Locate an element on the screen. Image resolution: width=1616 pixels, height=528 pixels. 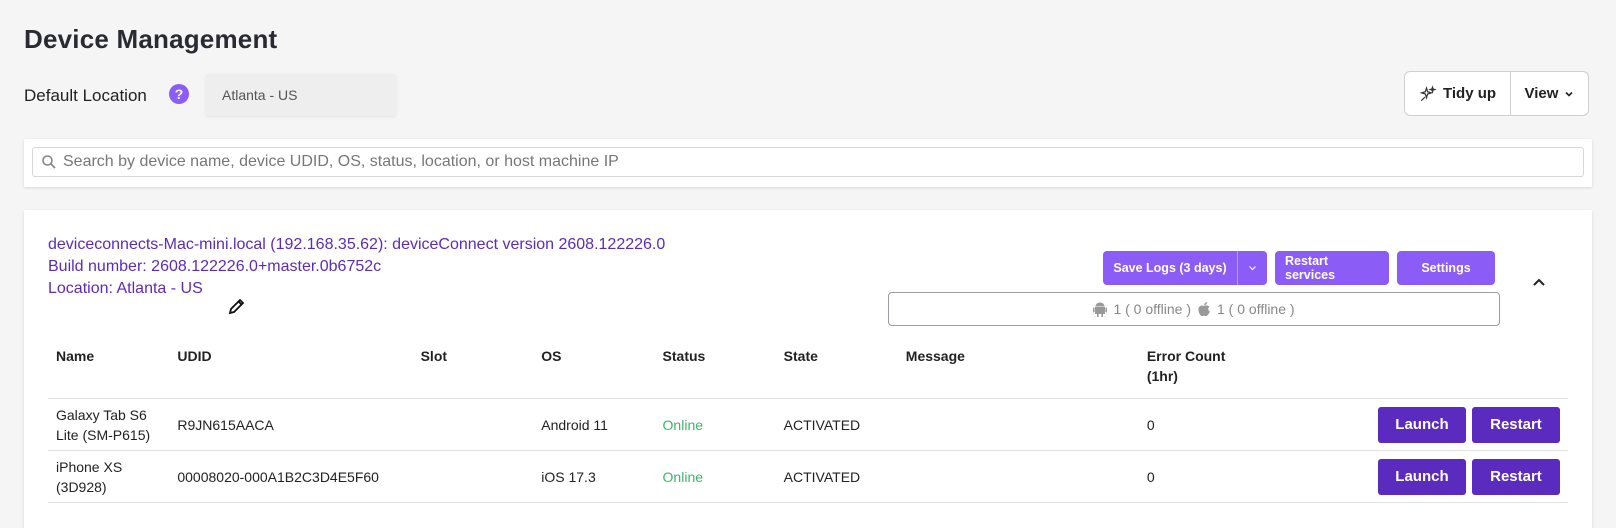
device-udid: R9JN615AACA is located at coordinates (291, 424).